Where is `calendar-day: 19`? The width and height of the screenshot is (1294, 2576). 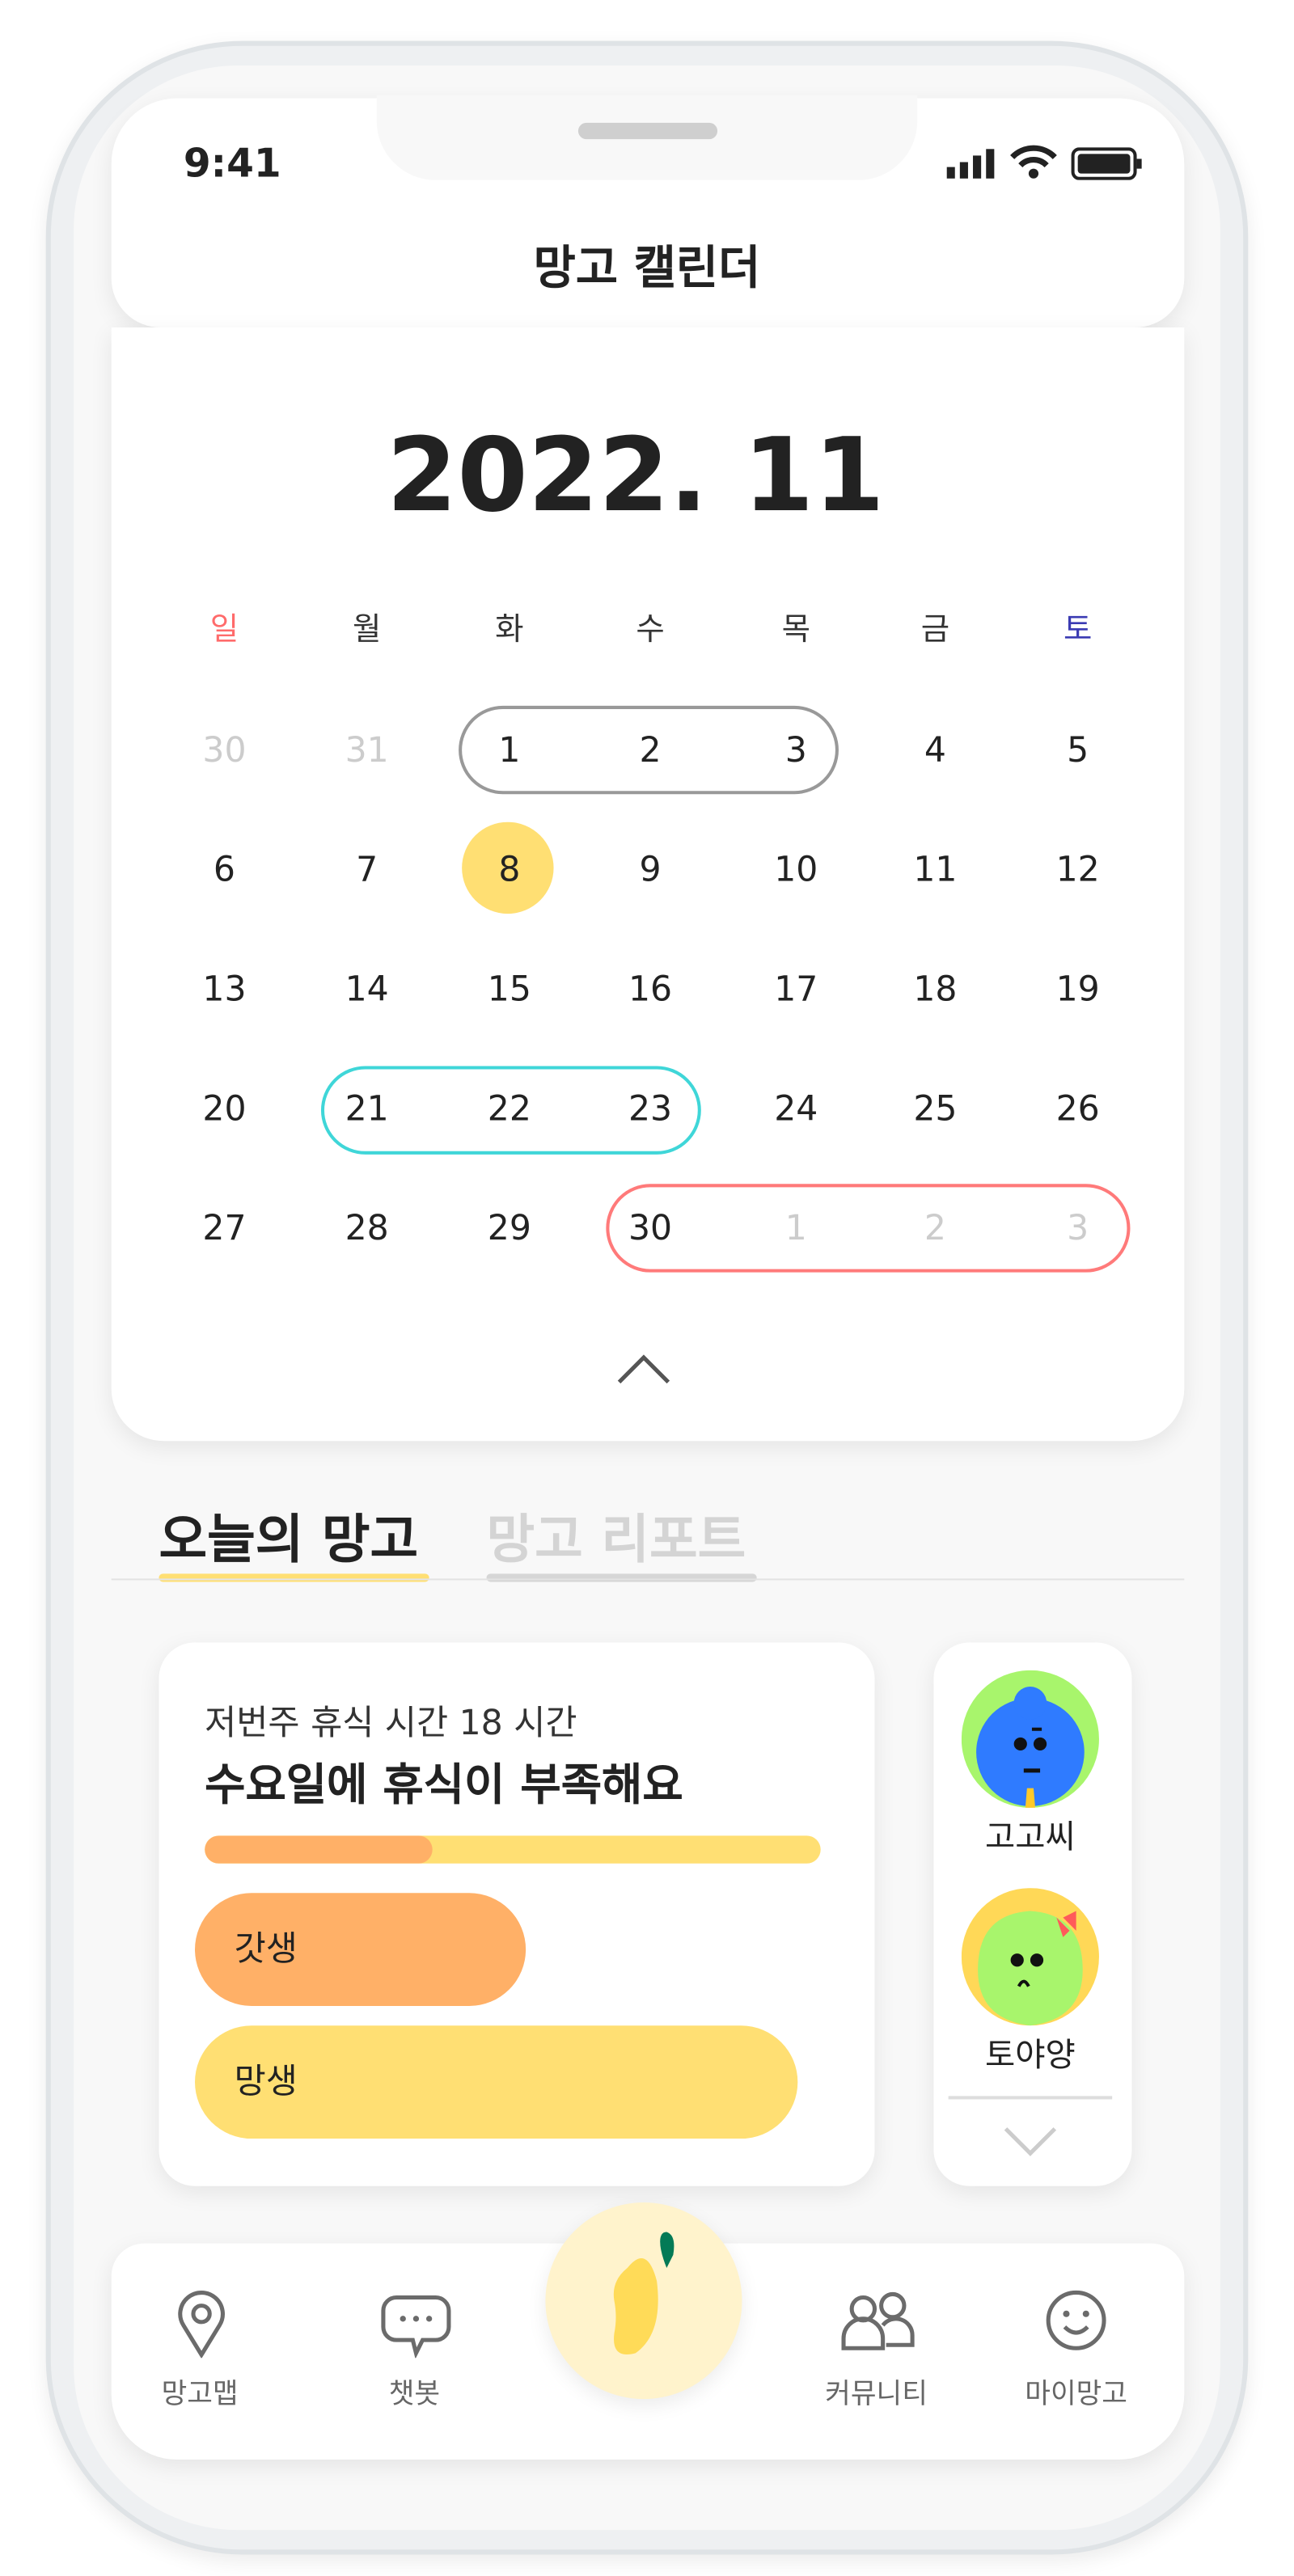
calendar-day: 19 is located at coordinates (1078, 989).